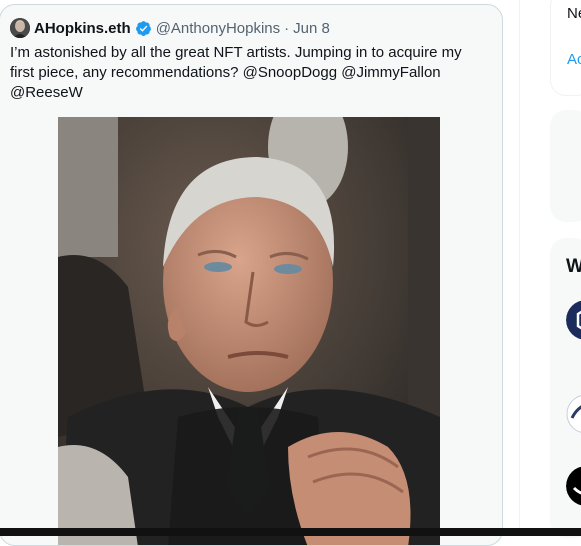 Image resolution: width=581 pixels, height=546 pixels. I want to click on author-avatar, so click(20, 28).